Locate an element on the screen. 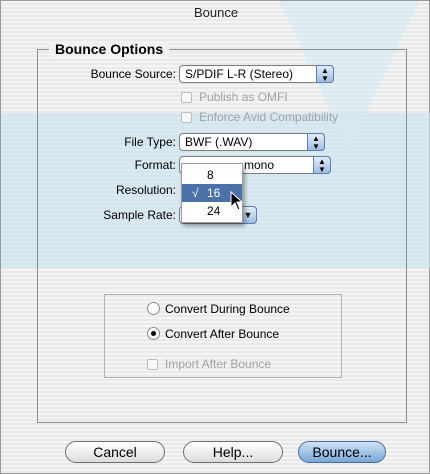 The width and height of the screenshot is (430, 474). publish-omfi-label: Publish as OMFI is located at coordinates (243, 97).